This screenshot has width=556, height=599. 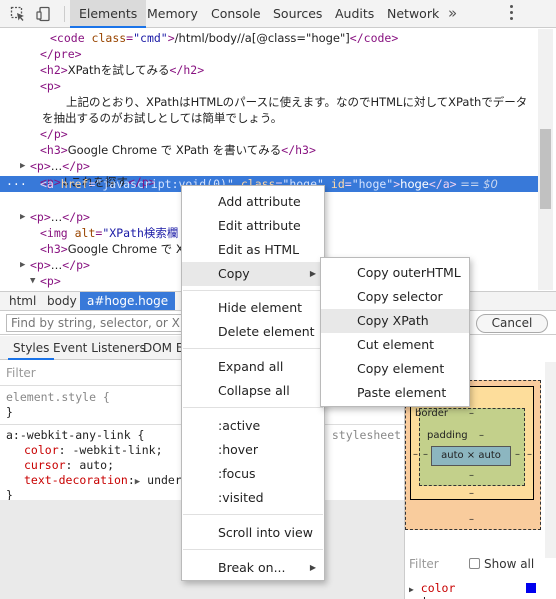 I want to click on menu-item-cut-element: Cut element, so click(x=395, y=345).